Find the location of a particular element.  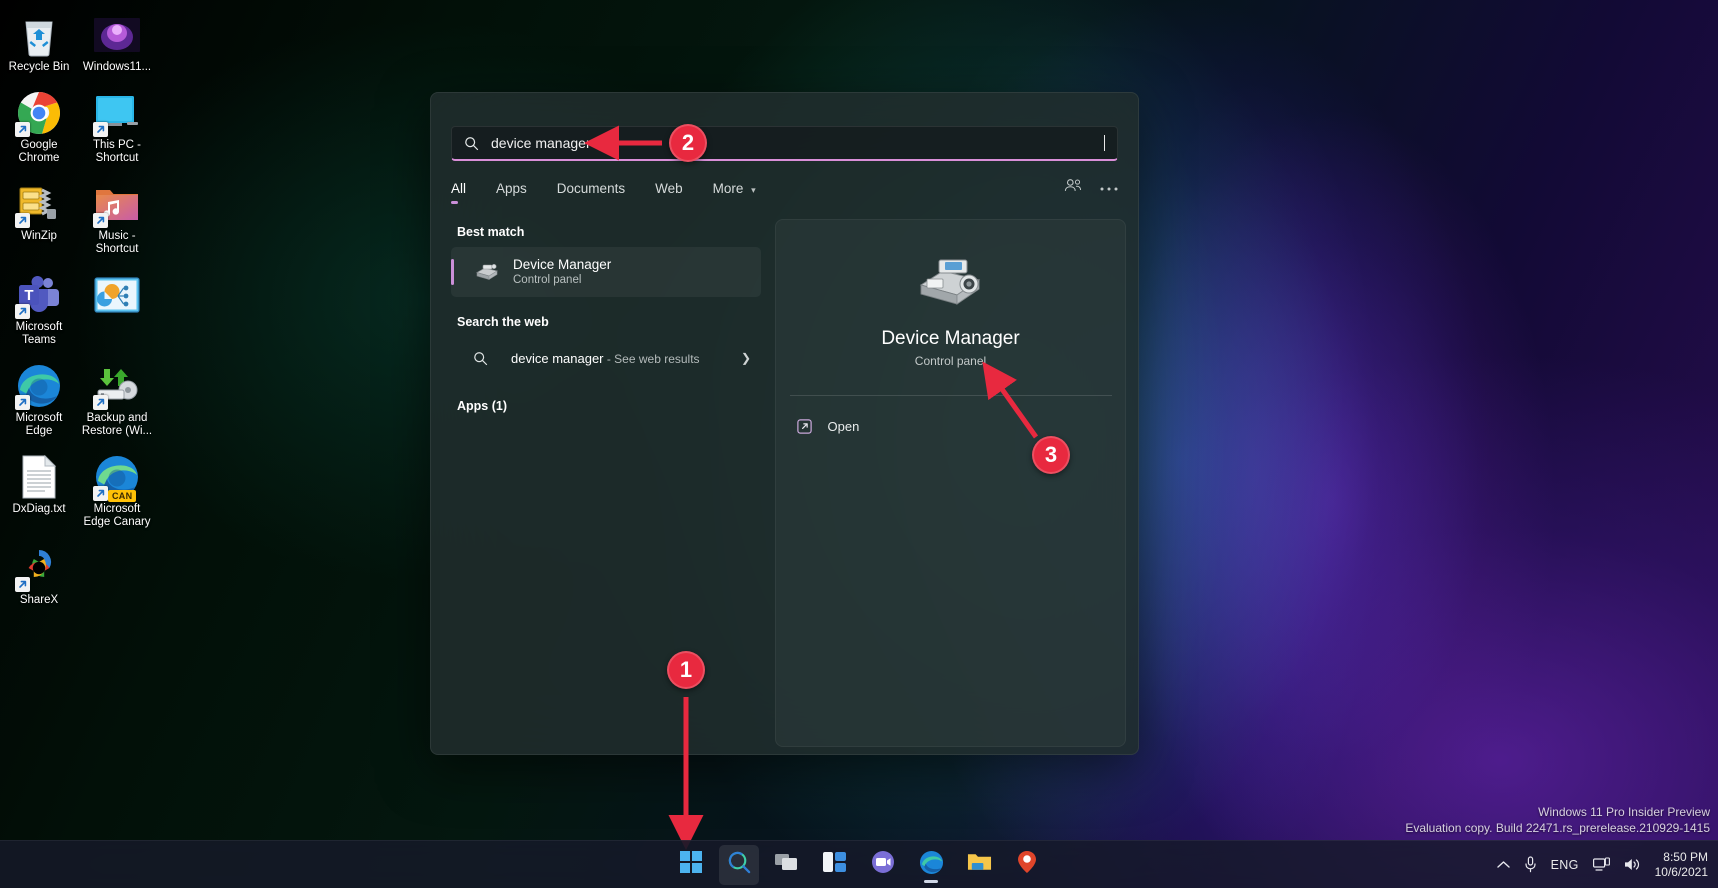

tab-apps: Apps is located at coordinates (511, 192).